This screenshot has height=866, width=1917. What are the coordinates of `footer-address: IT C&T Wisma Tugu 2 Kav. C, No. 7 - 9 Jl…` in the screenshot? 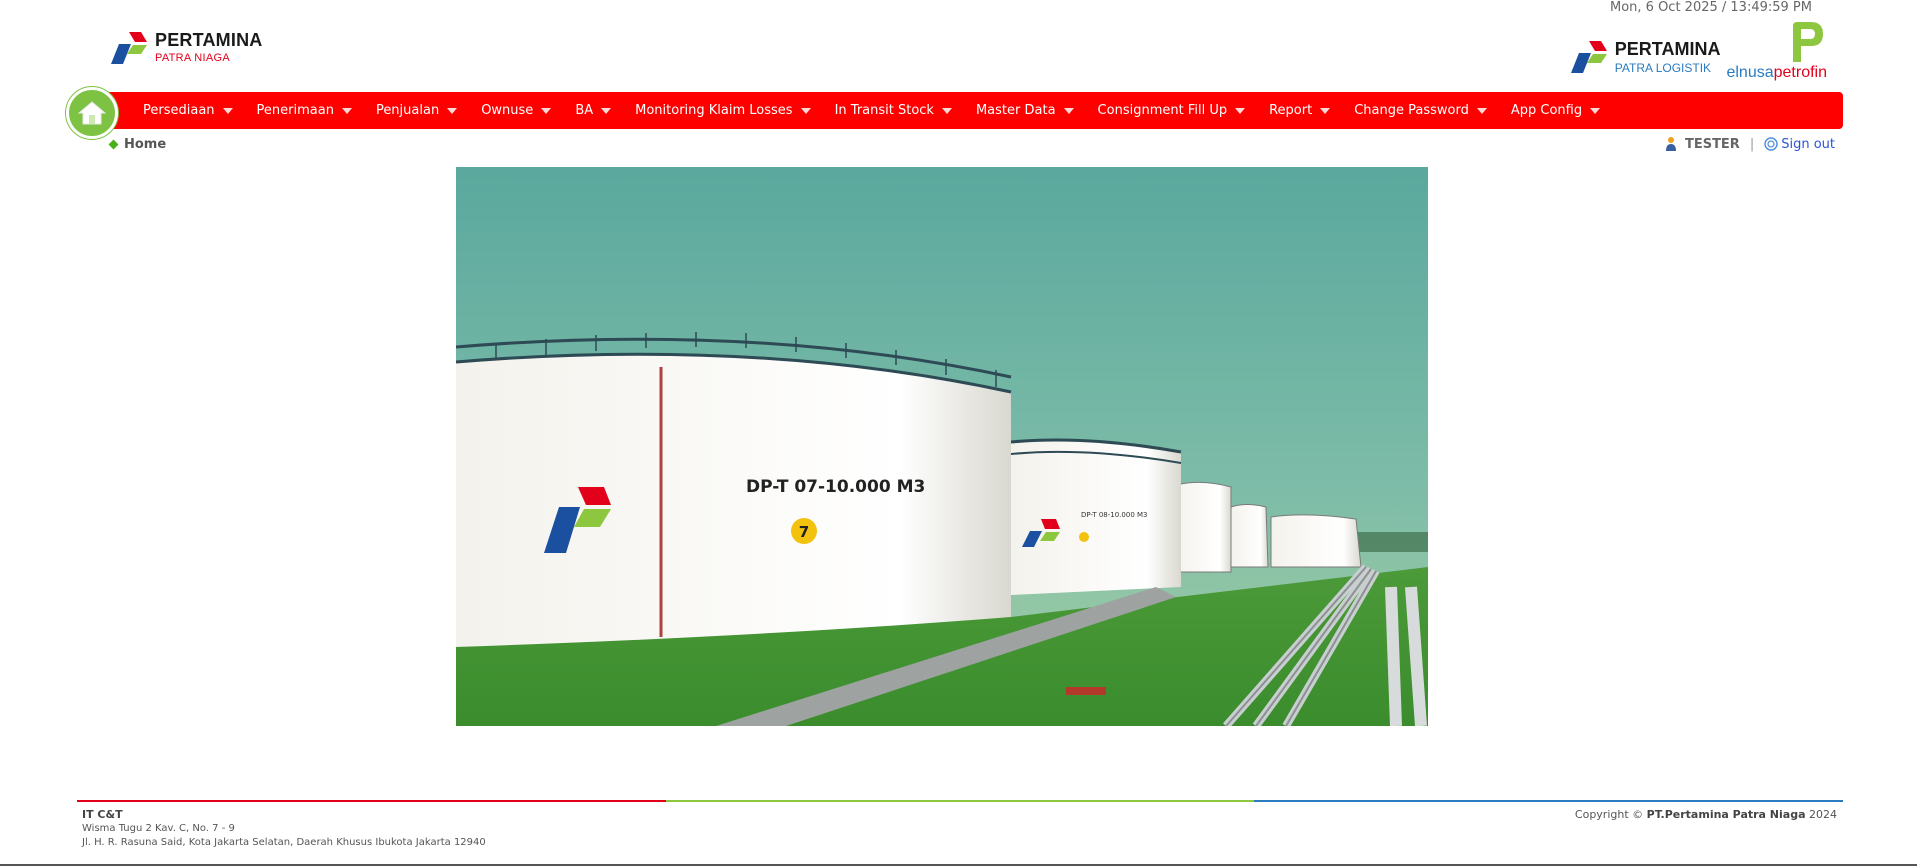 It's located at (284, 829).